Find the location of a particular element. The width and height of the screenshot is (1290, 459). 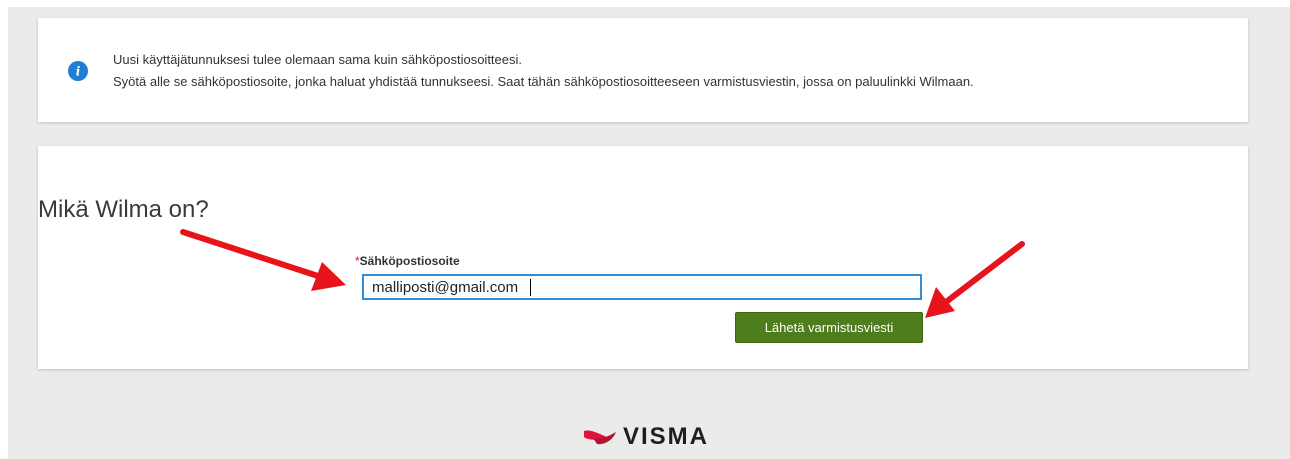

text-caret is located at coordinates (530, 287).